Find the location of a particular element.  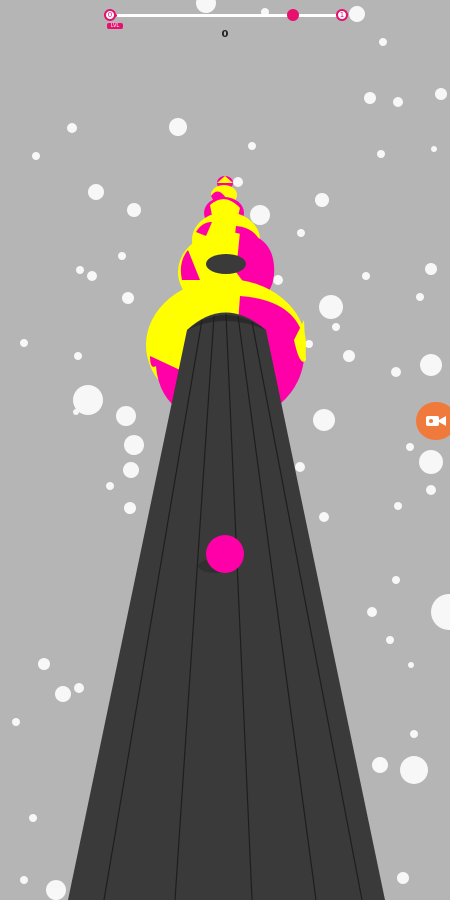

video-camera-icon is located at coordinates (436, 421).